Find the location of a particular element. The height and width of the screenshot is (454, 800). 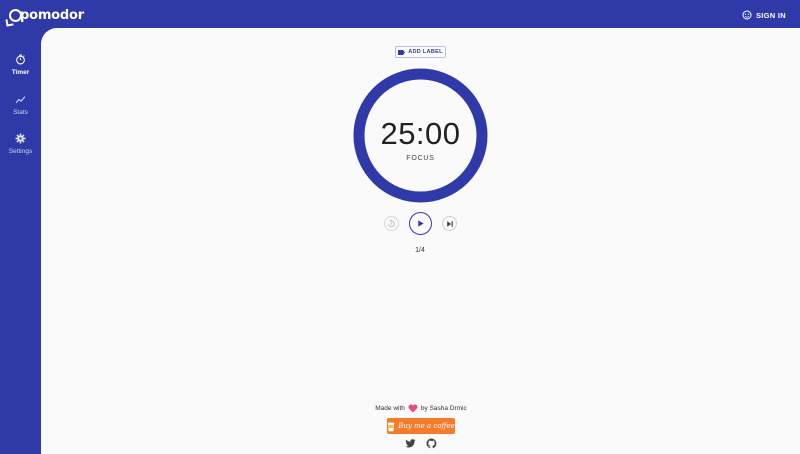

heart-icon is located at coordinates (413, 408).